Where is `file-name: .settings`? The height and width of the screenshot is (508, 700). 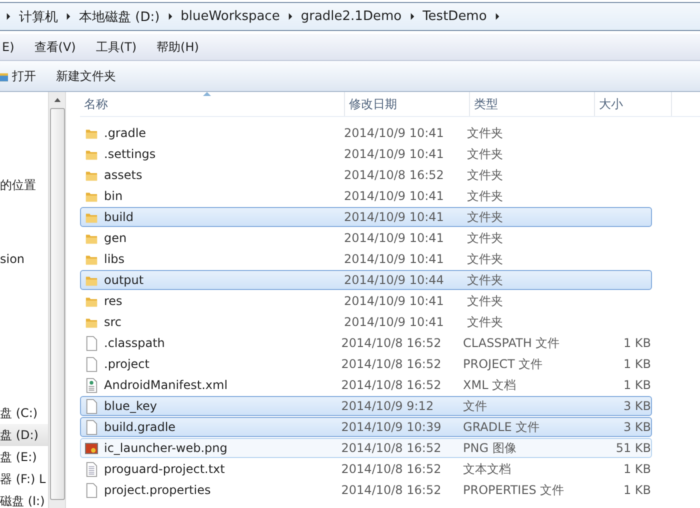 file-name: .settings is located at coordinates (130, 154).